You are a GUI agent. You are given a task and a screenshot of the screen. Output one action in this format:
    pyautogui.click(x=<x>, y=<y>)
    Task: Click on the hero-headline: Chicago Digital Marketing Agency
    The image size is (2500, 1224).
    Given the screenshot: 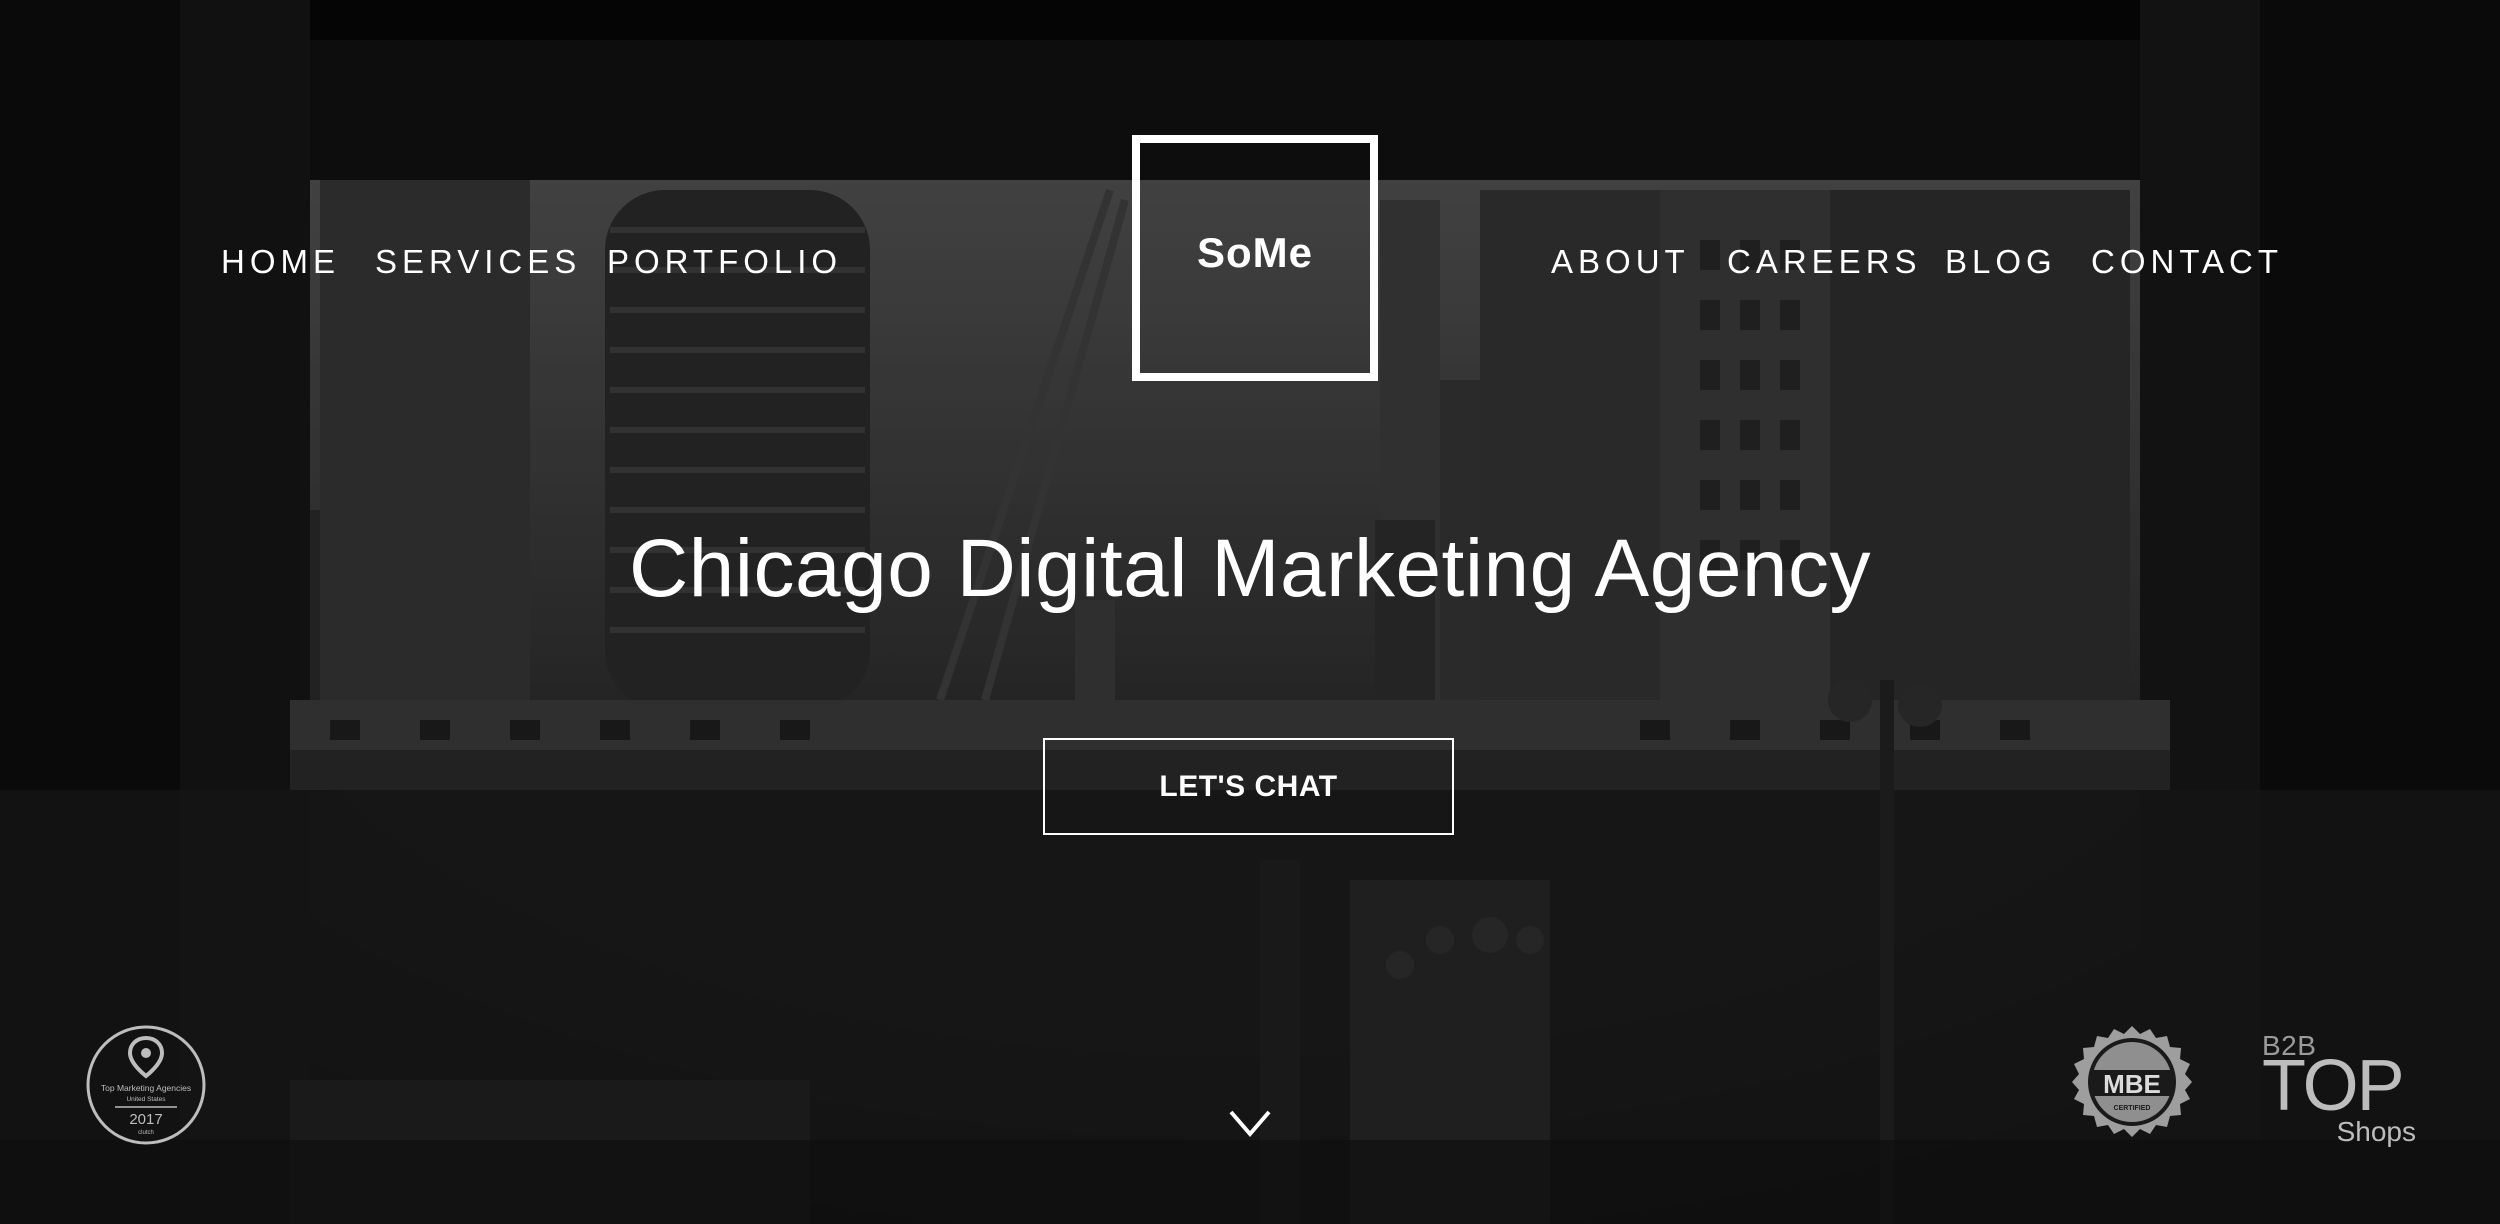 What is the action you would take?
    pyautogui.click(x=1250, y=568)
    